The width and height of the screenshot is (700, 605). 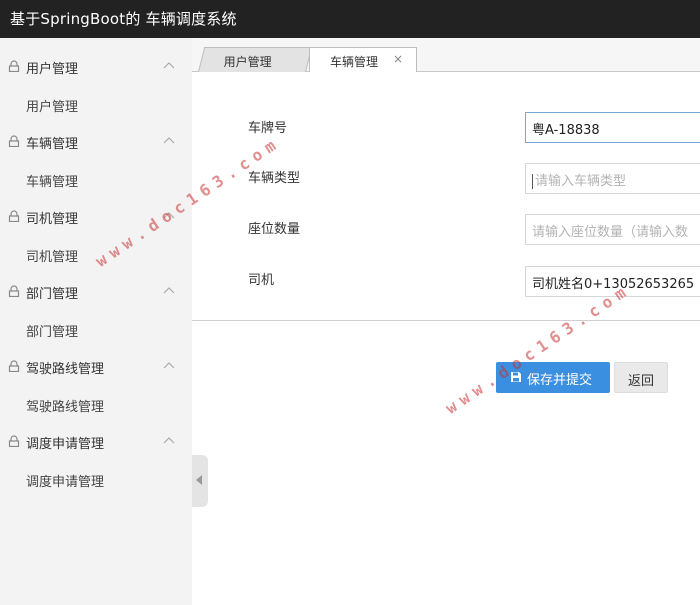 What do you see at coordinates (446, 320) in the screenshot?
I see `form-divider` at bounding box center [446, 320].